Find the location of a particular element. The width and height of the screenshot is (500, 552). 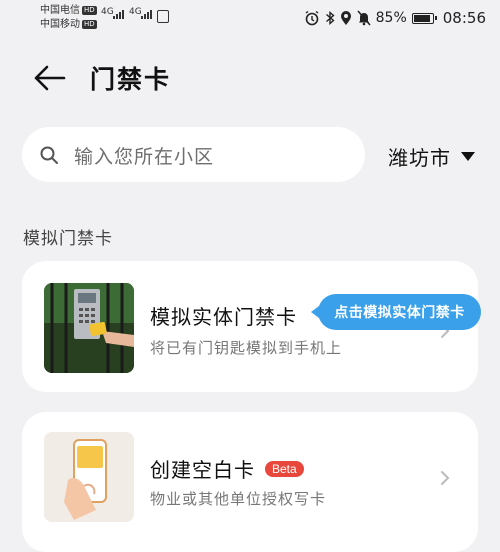

section-title: 模拟门禁卡 is located at coordinates (68, 239).